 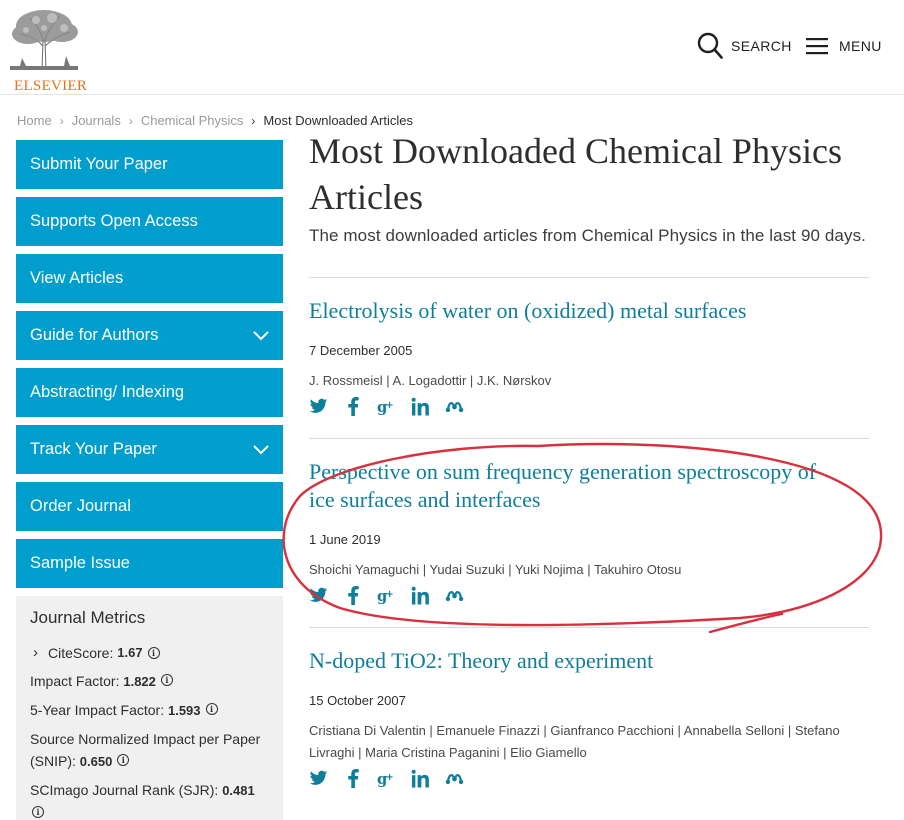 I want to click on snip-value: 0.650, so click(x=96, y=761).